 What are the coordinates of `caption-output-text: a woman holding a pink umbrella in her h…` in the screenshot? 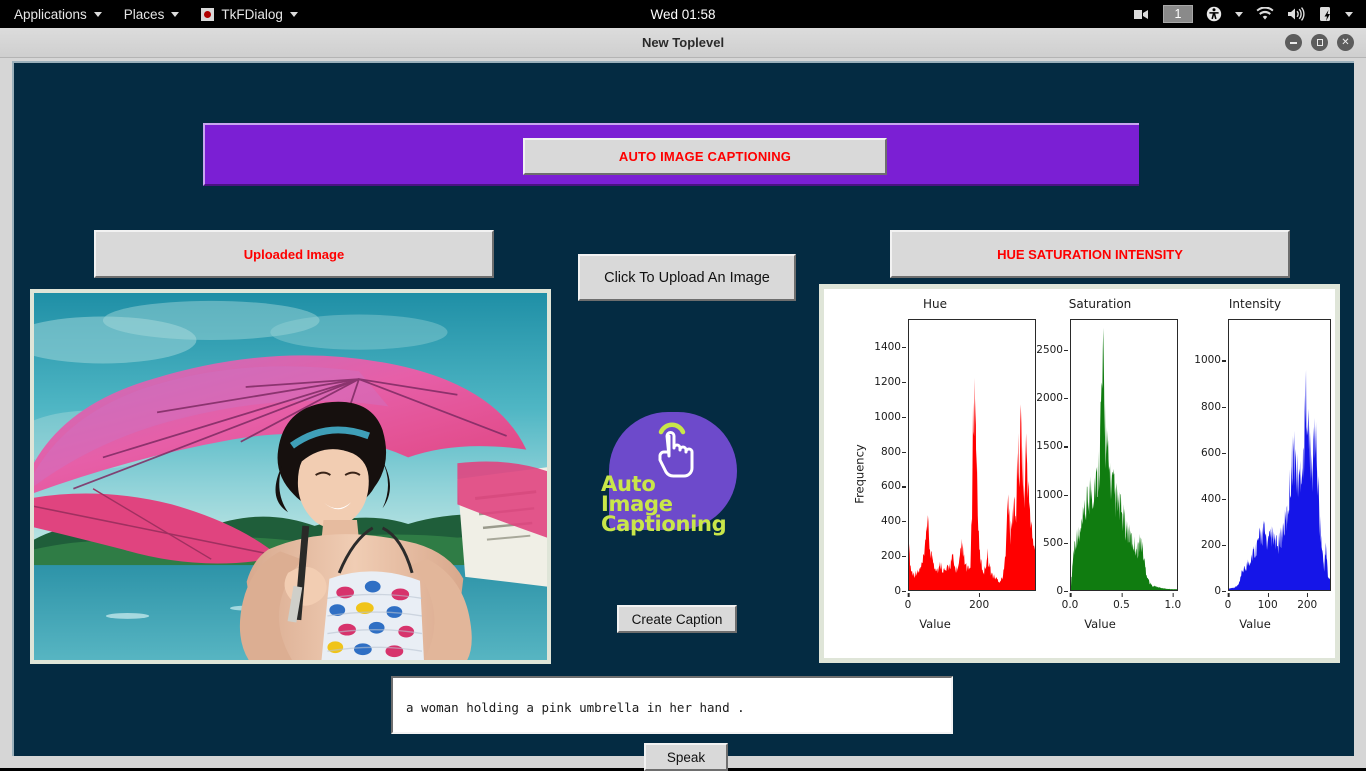 It's located at (672, 705).